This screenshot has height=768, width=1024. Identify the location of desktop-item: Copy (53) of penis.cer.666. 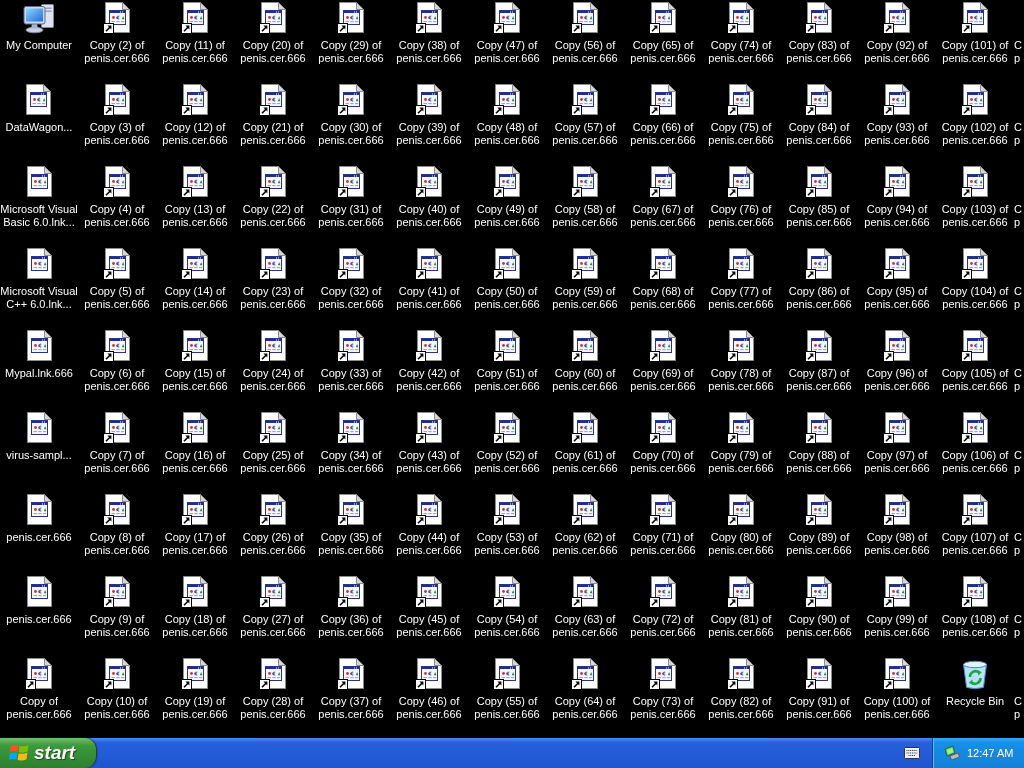
(507, 525).